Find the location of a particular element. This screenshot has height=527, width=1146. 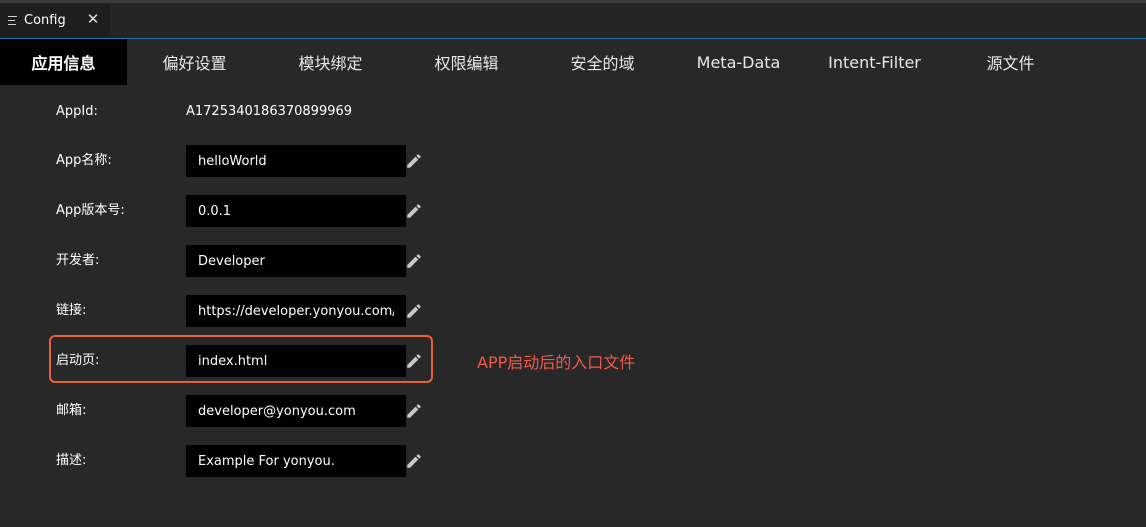

tab-source-file: 源文件 is located at coordinates (1010, 62).